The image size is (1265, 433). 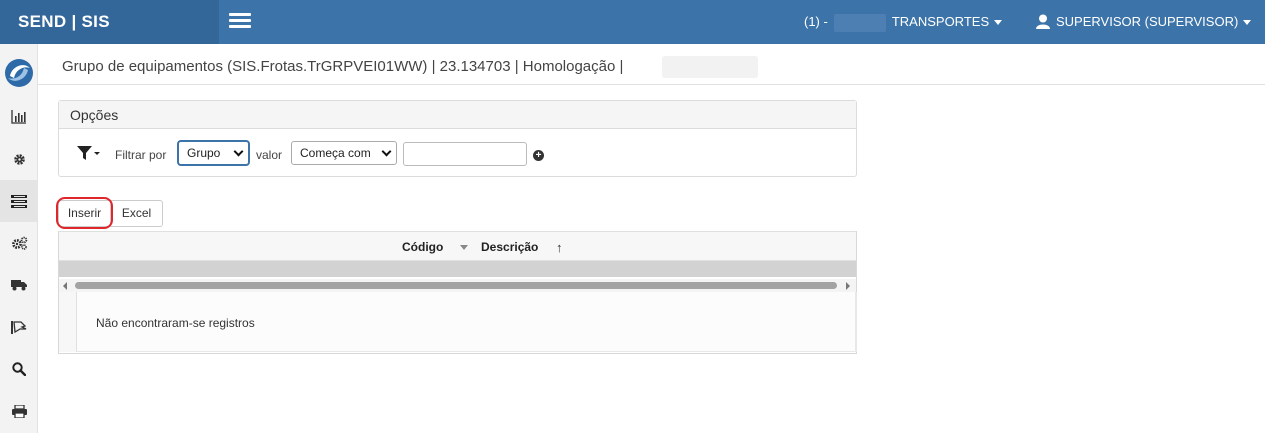 I want to click on operator-select: Começa com, so click(x=344, y=153).